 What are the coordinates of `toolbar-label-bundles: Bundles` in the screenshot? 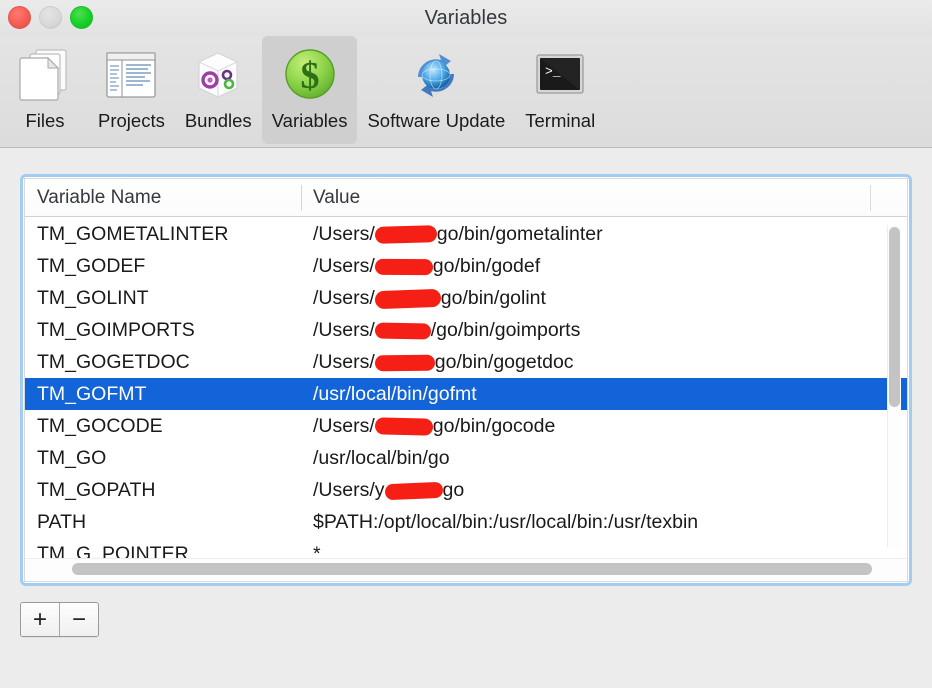 It's located at (218, 120).